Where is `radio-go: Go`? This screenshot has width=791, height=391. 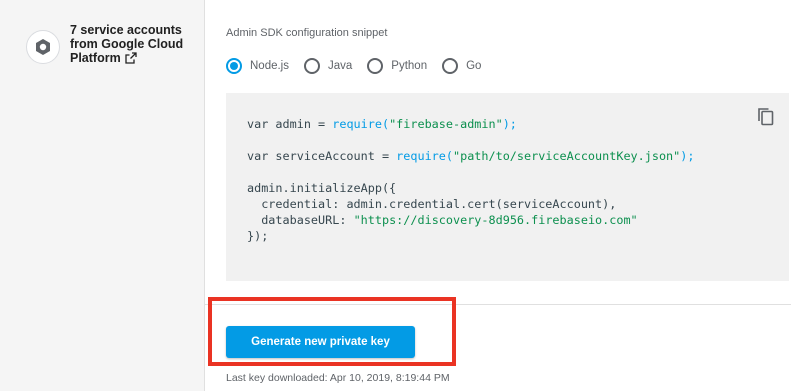 radio-go: Go is located at coordinates (461, 66).